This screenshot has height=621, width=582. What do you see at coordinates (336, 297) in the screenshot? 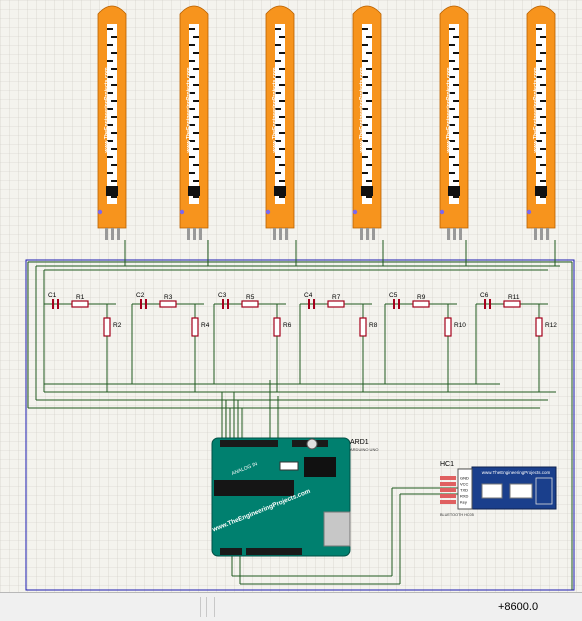
I see `series-resistor-label: R7` at bounding box center [336, 297].